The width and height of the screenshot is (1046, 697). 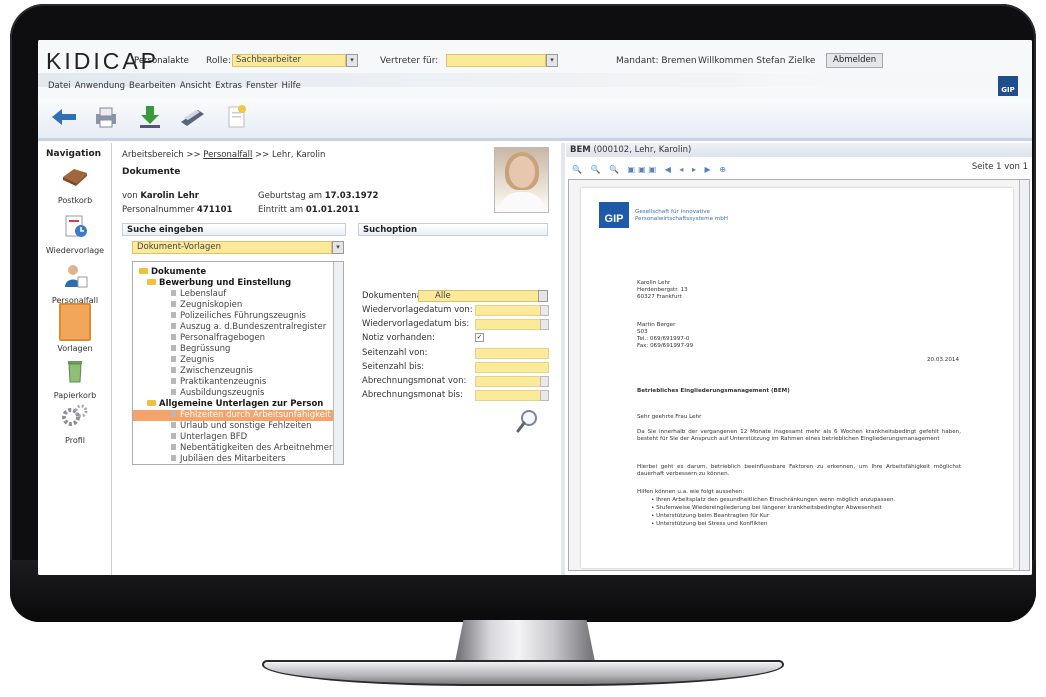 I want to click on preview-title-doc: BEM, so click(x=580, y=150).